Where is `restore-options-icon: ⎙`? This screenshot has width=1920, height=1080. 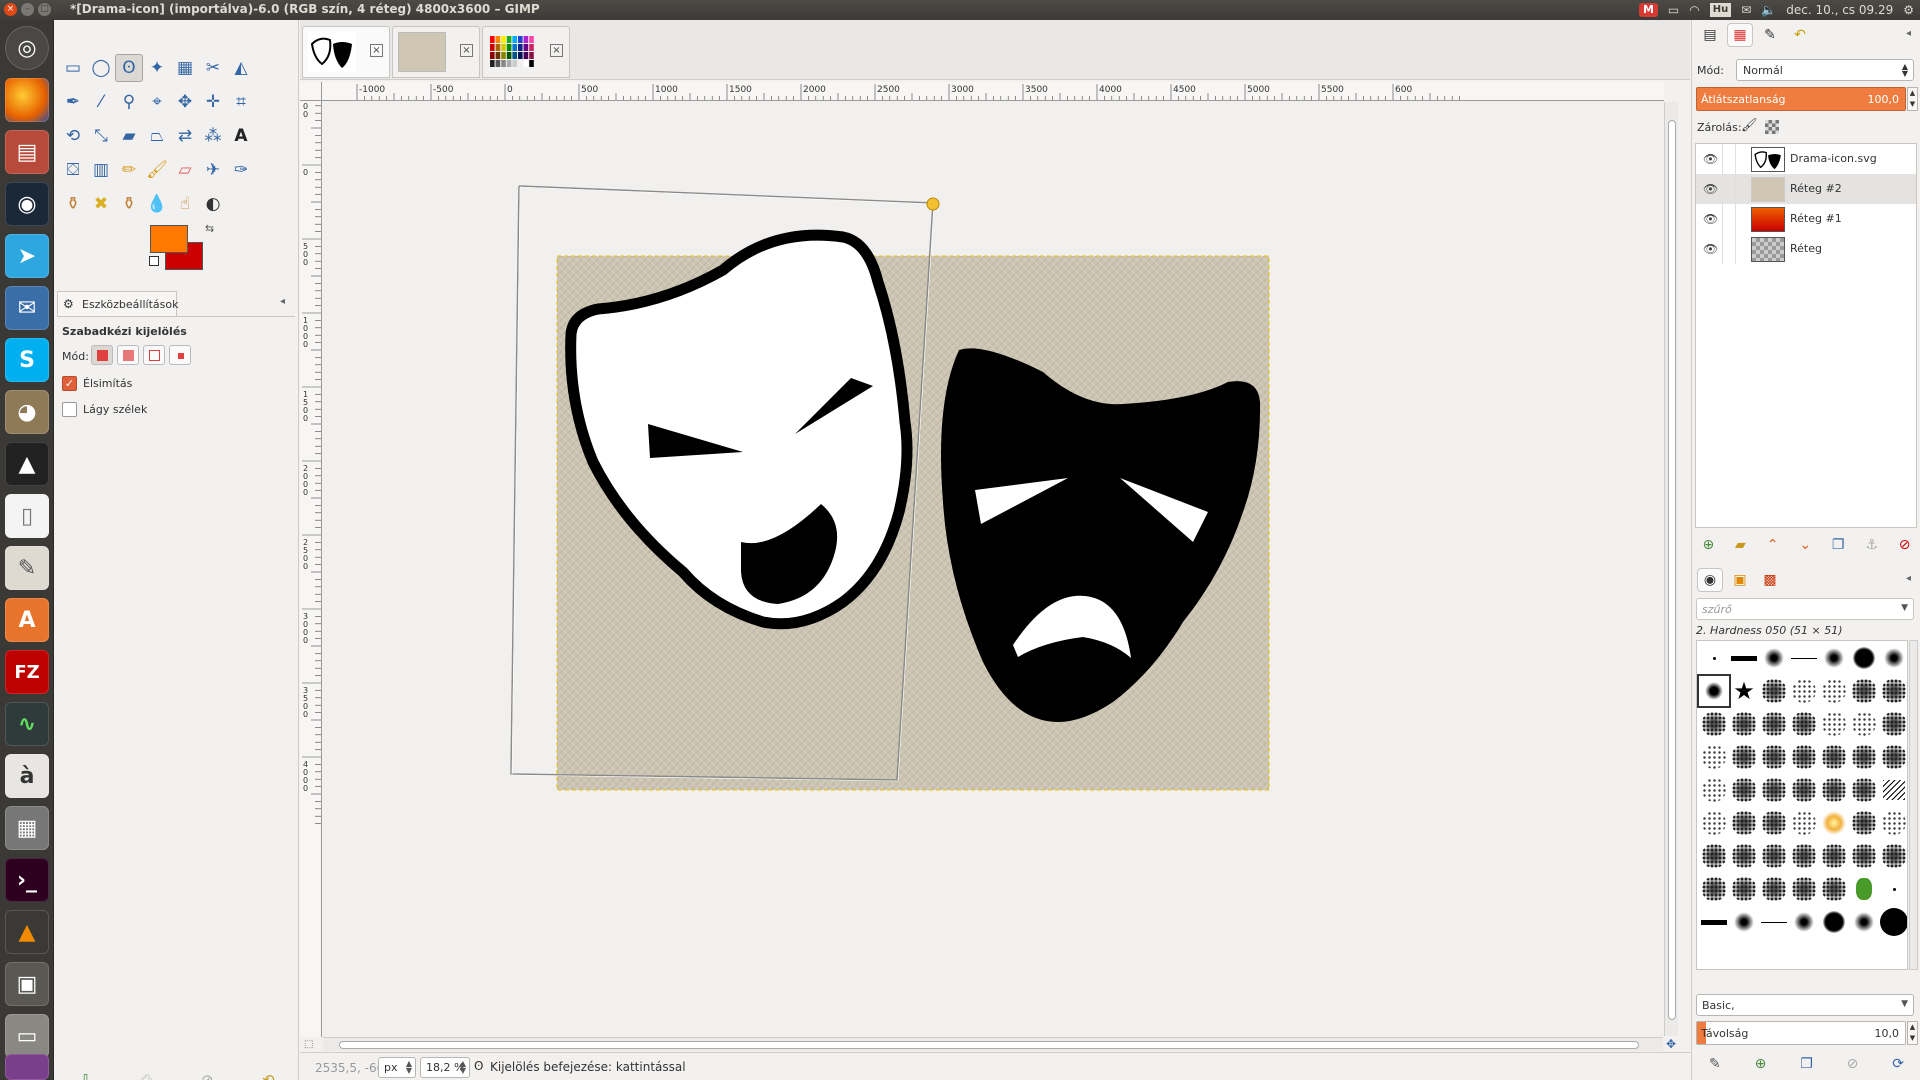 restore-options-icon: ⎙ is located at coordinates (146, 1075).